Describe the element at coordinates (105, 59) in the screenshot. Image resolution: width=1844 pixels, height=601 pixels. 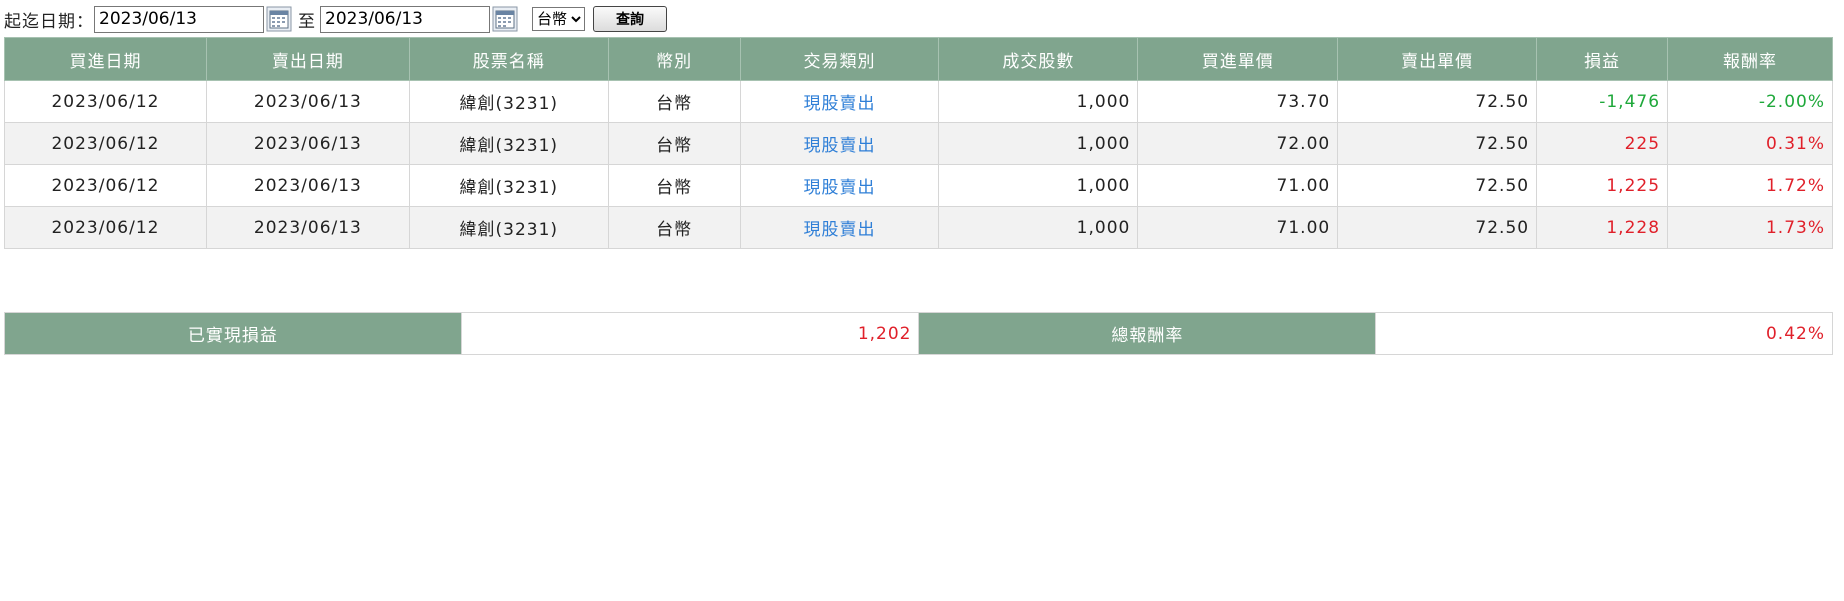
I see `header-buy-date: 買進日期` at that location.